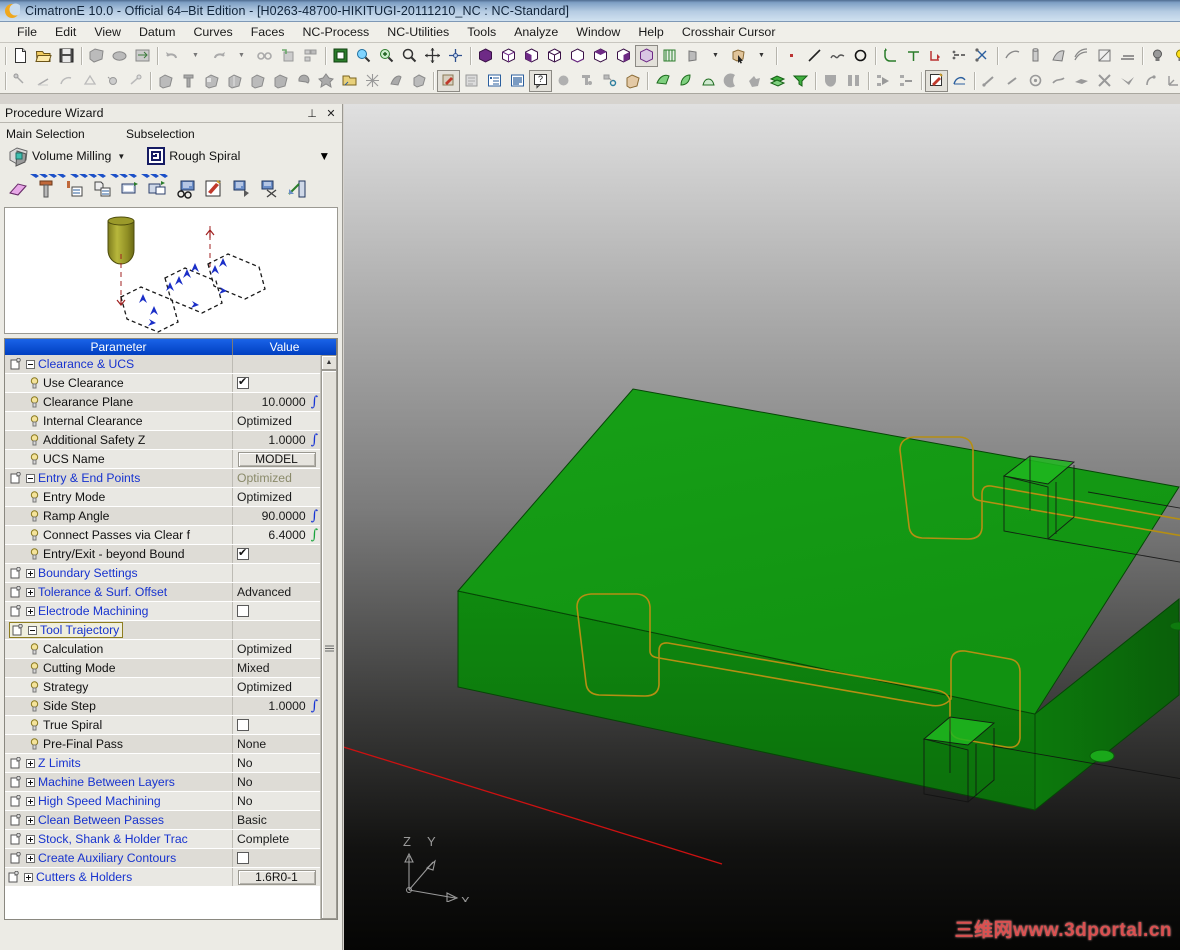 This screenshot has width=1180, height=950. What do you see at coordinates (195, 56) in the screenshot?
I see `undo-dropdown-icon: ▼` at bounding box center [195, 56].